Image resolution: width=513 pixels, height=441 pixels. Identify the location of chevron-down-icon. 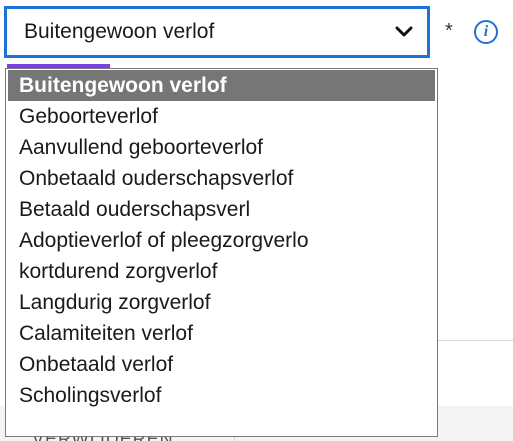
(404, 31).